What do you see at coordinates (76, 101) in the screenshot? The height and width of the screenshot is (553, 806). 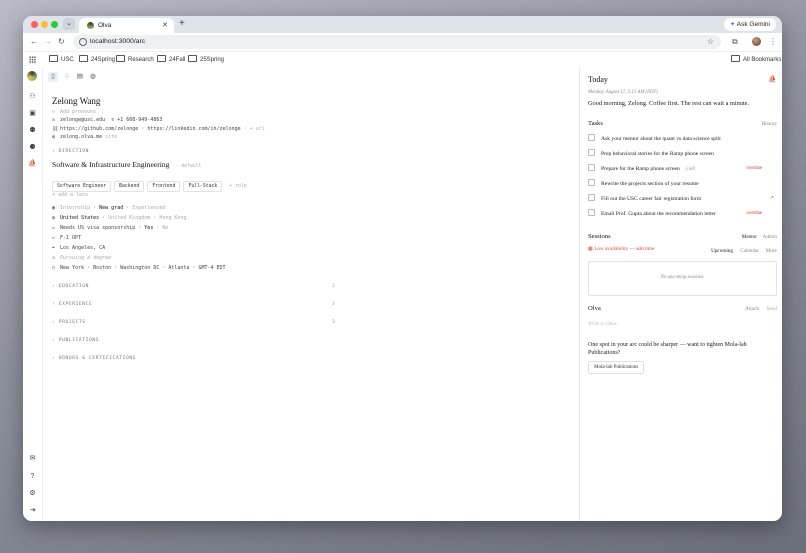 I see `profile-name: Zelong Wang` at bounding box center [76, 101].